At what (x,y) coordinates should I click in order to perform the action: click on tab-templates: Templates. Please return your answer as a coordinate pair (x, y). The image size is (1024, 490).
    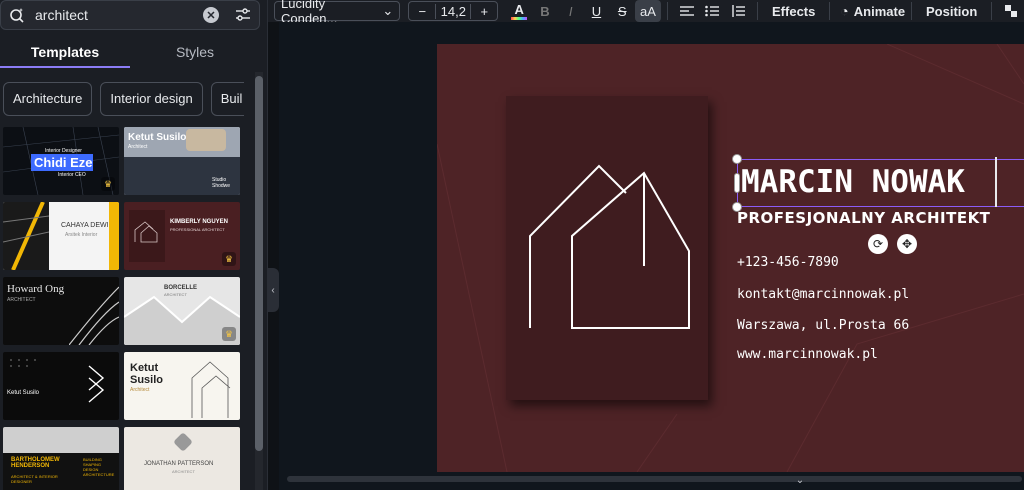
    Looking at the image, I should click on (65, 53).